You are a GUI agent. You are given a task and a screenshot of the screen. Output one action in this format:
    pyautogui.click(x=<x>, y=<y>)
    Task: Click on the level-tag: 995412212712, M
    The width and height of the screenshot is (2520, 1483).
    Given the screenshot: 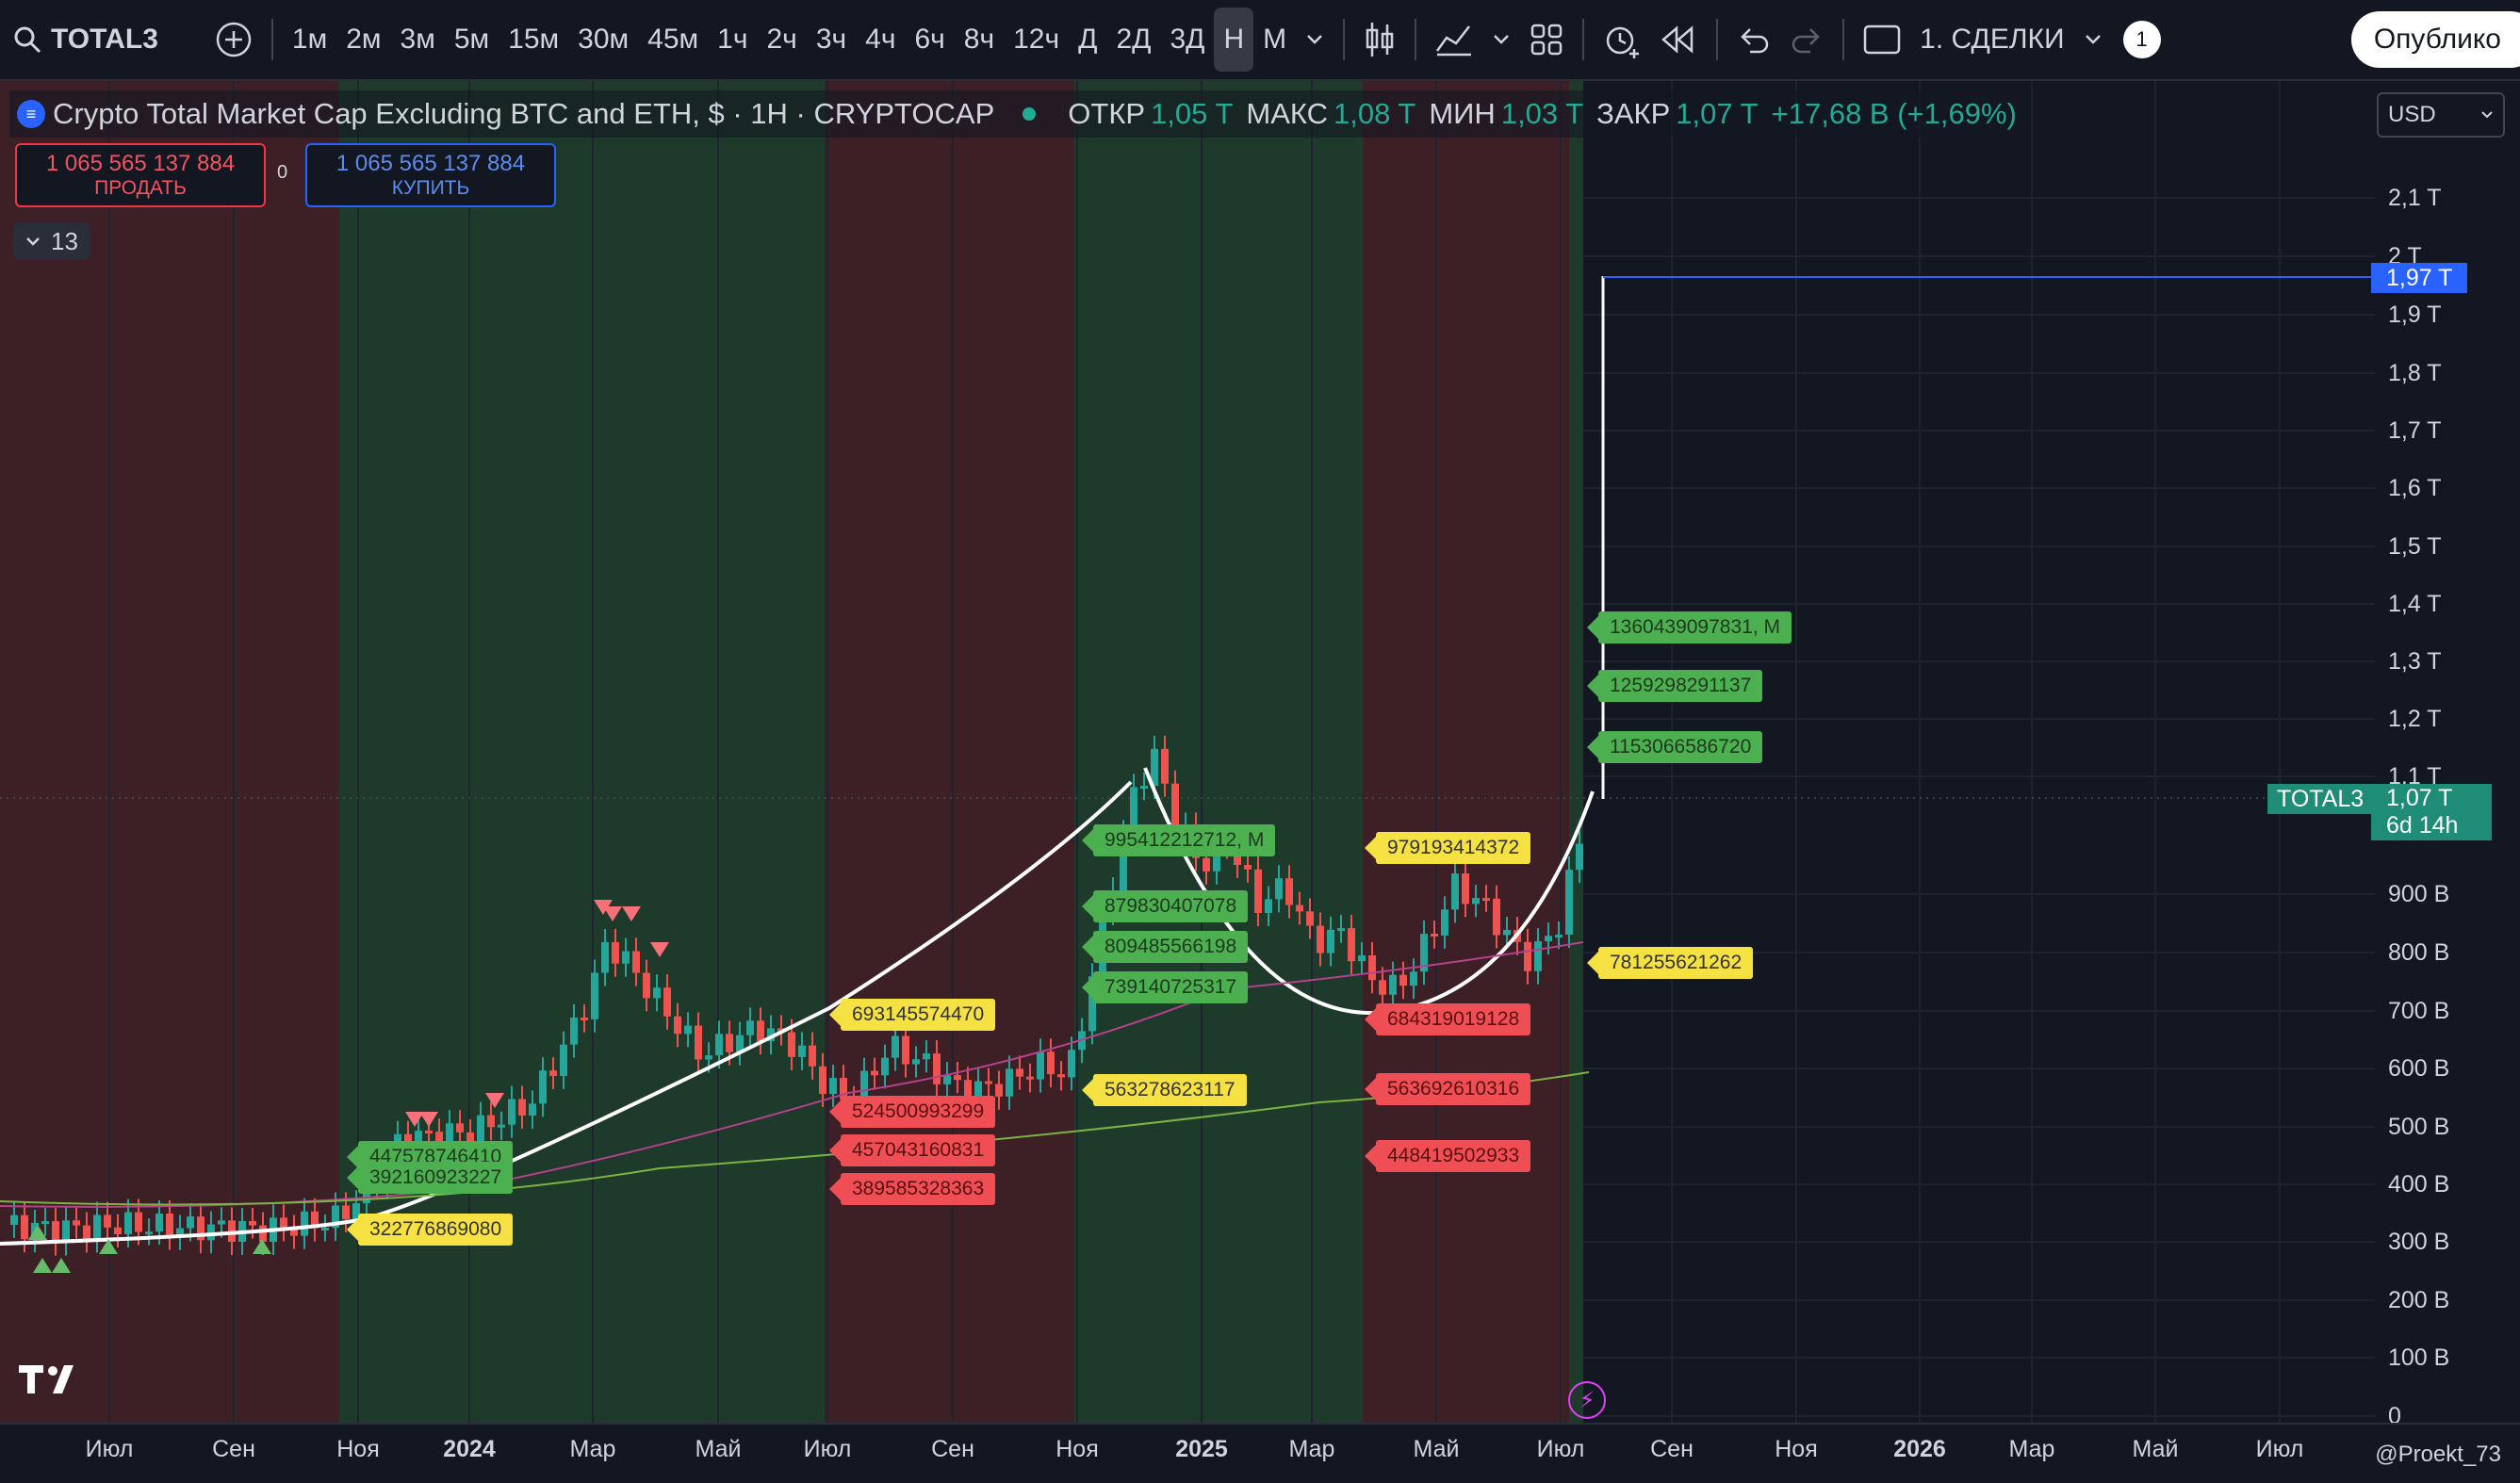 What is the action you would take?
    pyautogui.click(x=1178, y=840)
    